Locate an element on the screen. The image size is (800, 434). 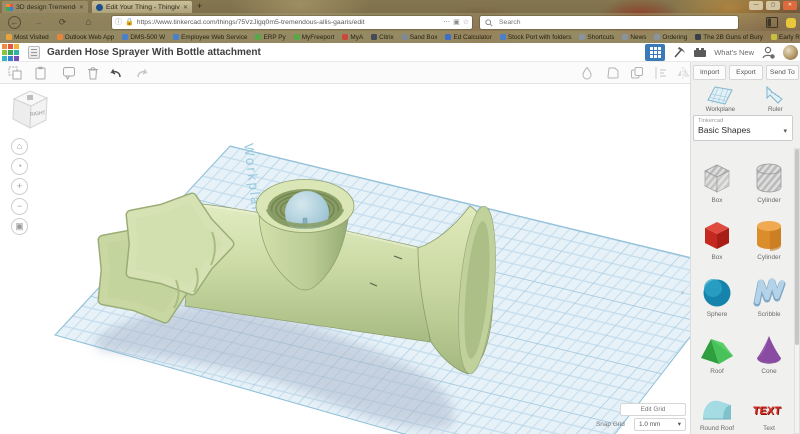
new-tab-button: + is located at coordinates (199, 6).